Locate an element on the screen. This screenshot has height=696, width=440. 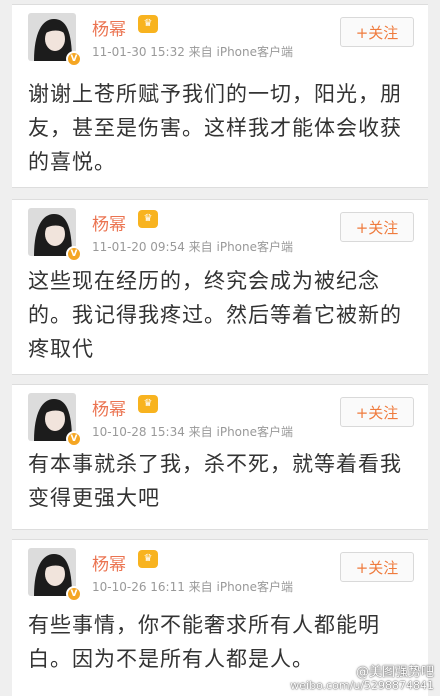
post-meta: 11-01-30 15:32 来自 iPhone客户端 is located at coordinates (193, 52).